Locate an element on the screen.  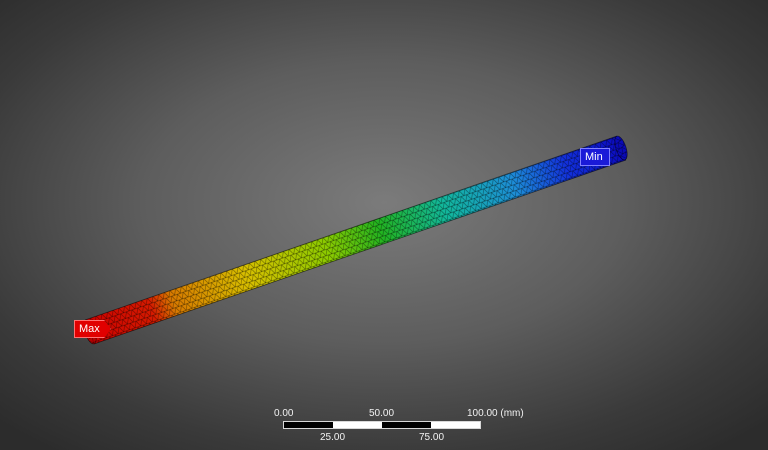
scale-label-100: 100.00 (mm) is located at coordinates (495, 413).